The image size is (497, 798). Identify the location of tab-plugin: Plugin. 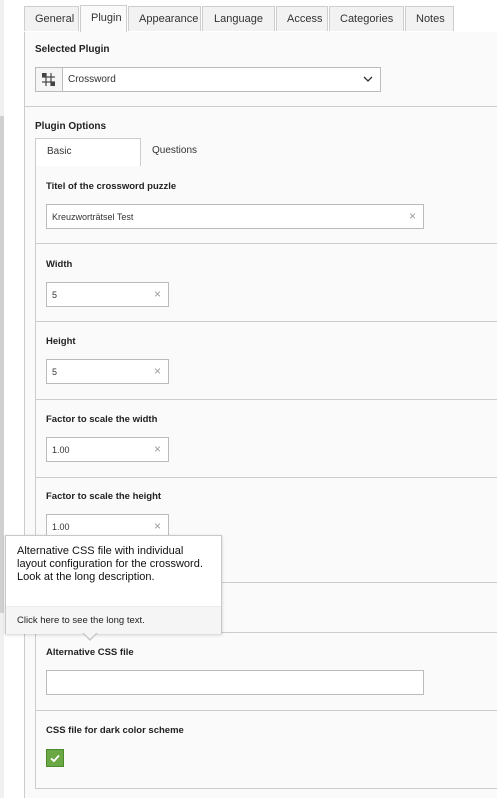
(103, 18).